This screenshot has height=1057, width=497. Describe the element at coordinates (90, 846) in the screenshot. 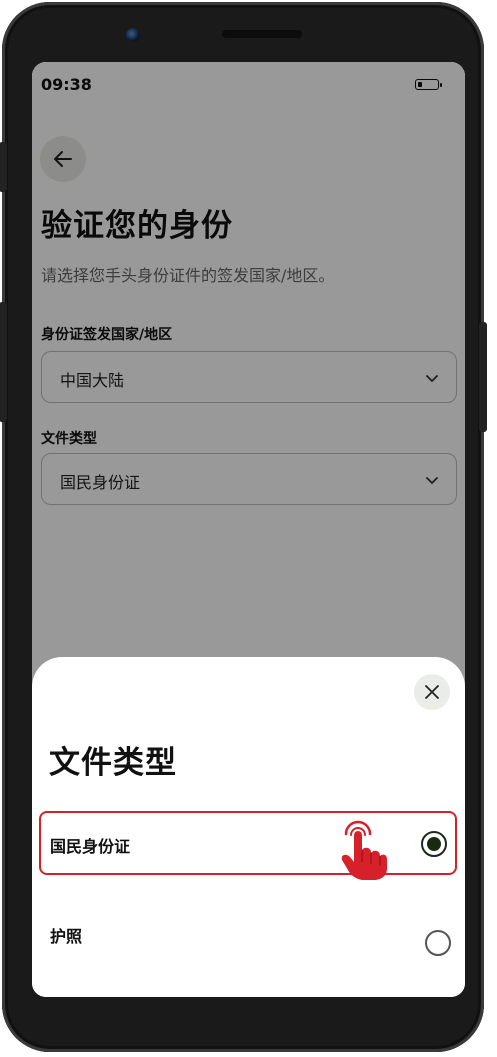

I see `option-label: 国民身份证` at that location.